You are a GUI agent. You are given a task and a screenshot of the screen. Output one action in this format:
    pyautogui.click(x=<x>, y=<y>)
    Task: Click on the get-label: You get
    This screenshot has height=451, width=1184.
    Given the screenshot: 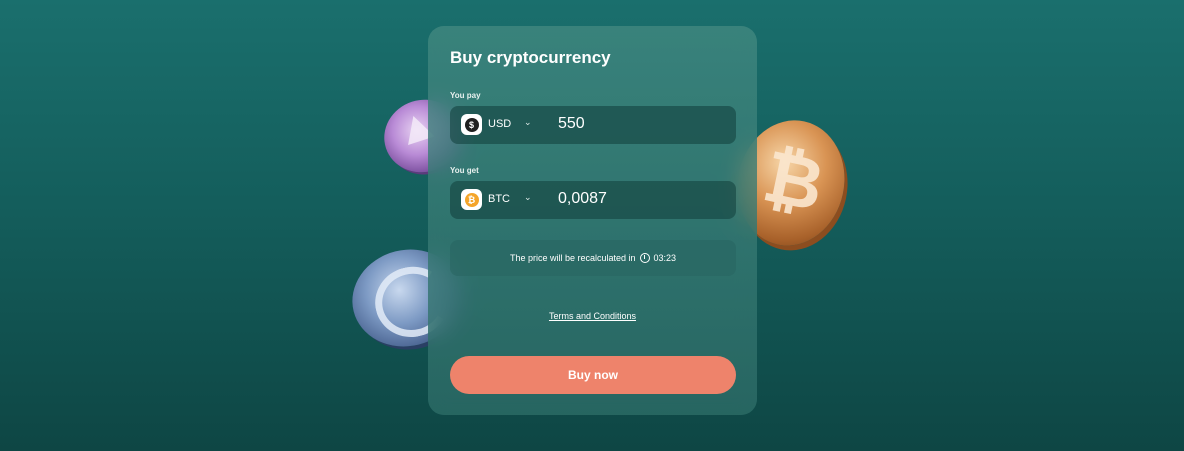 What is the action you would take?
    pyautogui.click(x=464, y=170)
    